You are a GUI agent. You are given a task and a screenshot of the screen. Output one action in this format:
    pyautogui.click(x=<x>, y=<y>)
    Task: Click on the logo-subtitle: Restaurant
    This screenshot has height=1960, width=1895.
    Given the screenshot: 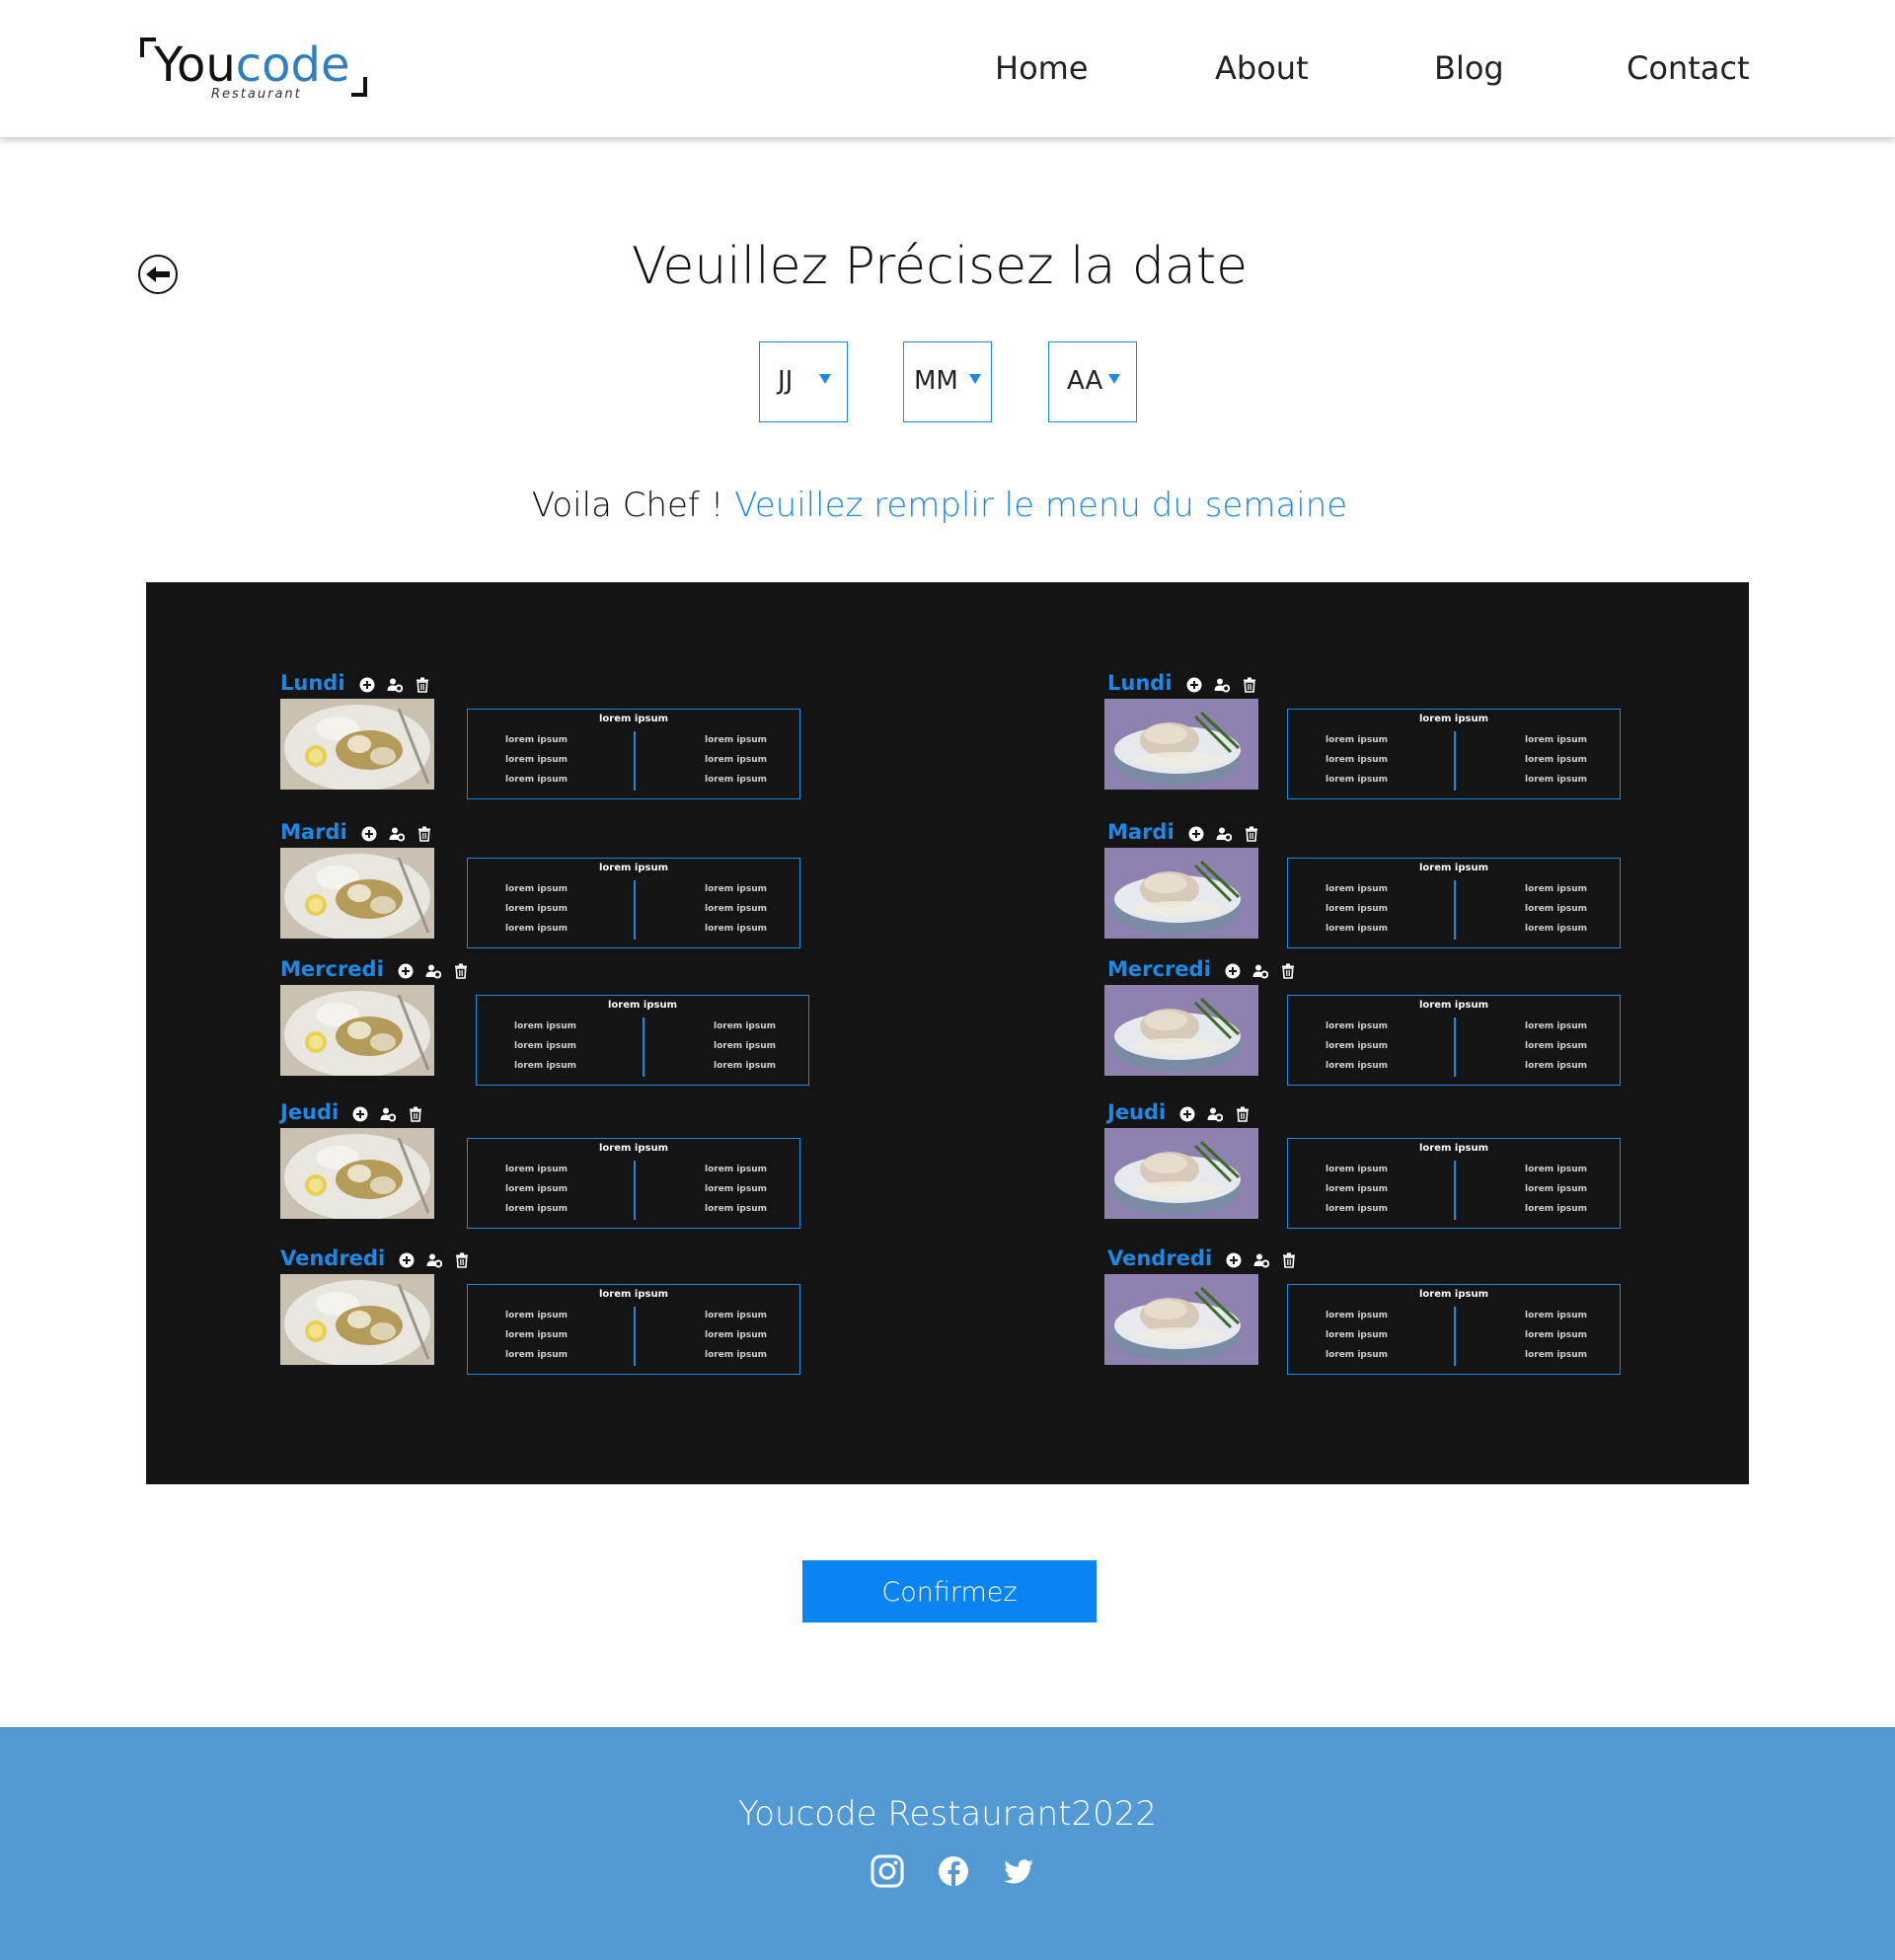 What is the action you would take?
    pyautogui.click(x=256, y=94)
    